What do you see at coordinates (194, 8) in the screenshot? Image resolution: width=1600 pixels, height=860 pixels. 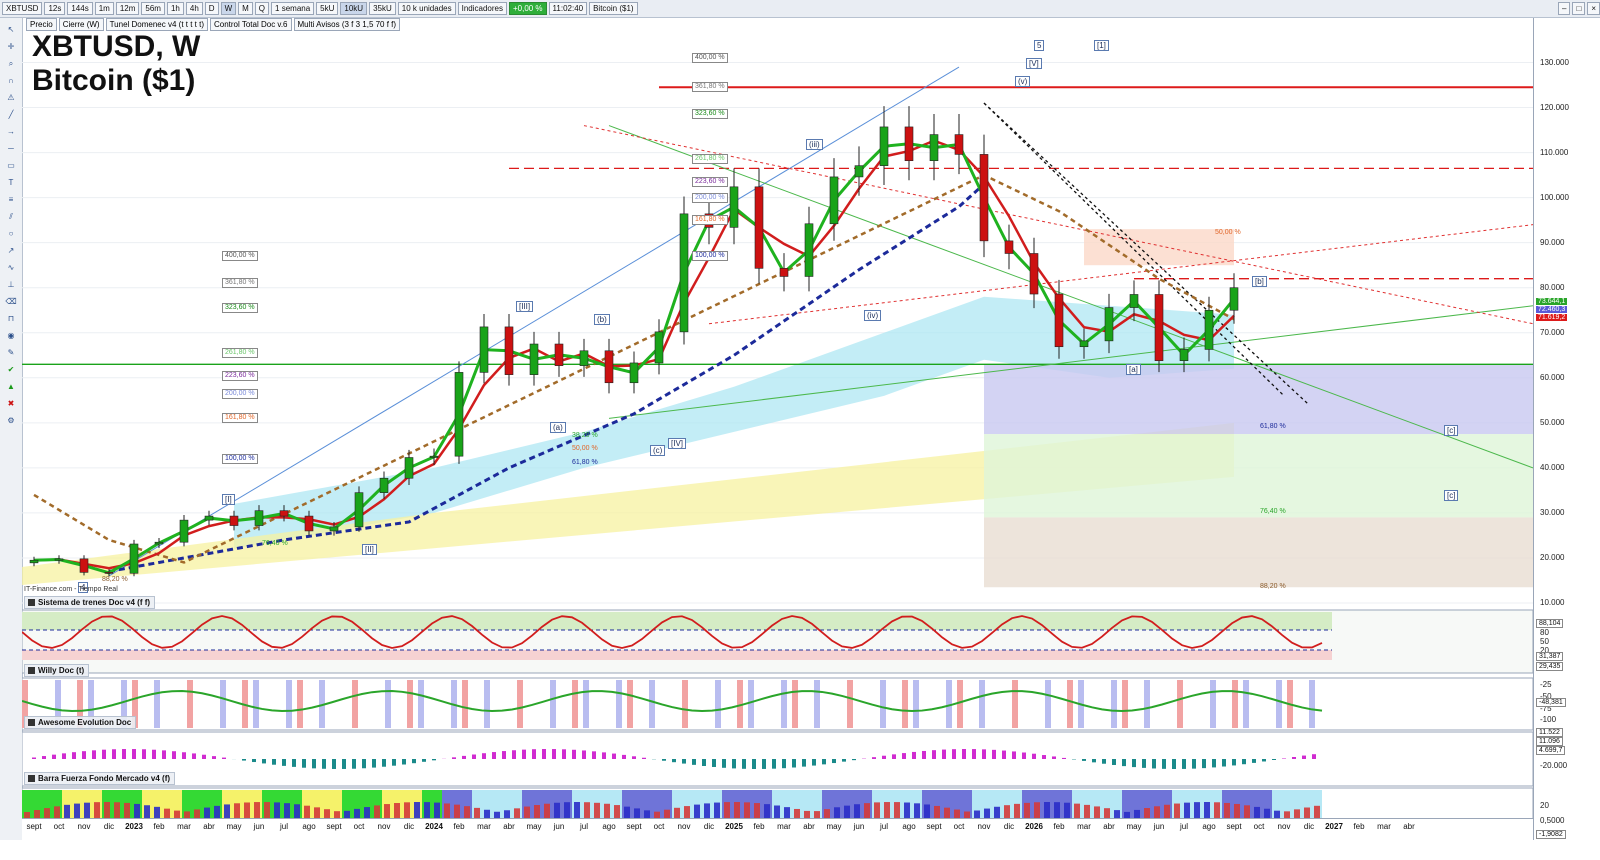 I see `timeframe-4h: 4h` at bounding box center [194, 8].